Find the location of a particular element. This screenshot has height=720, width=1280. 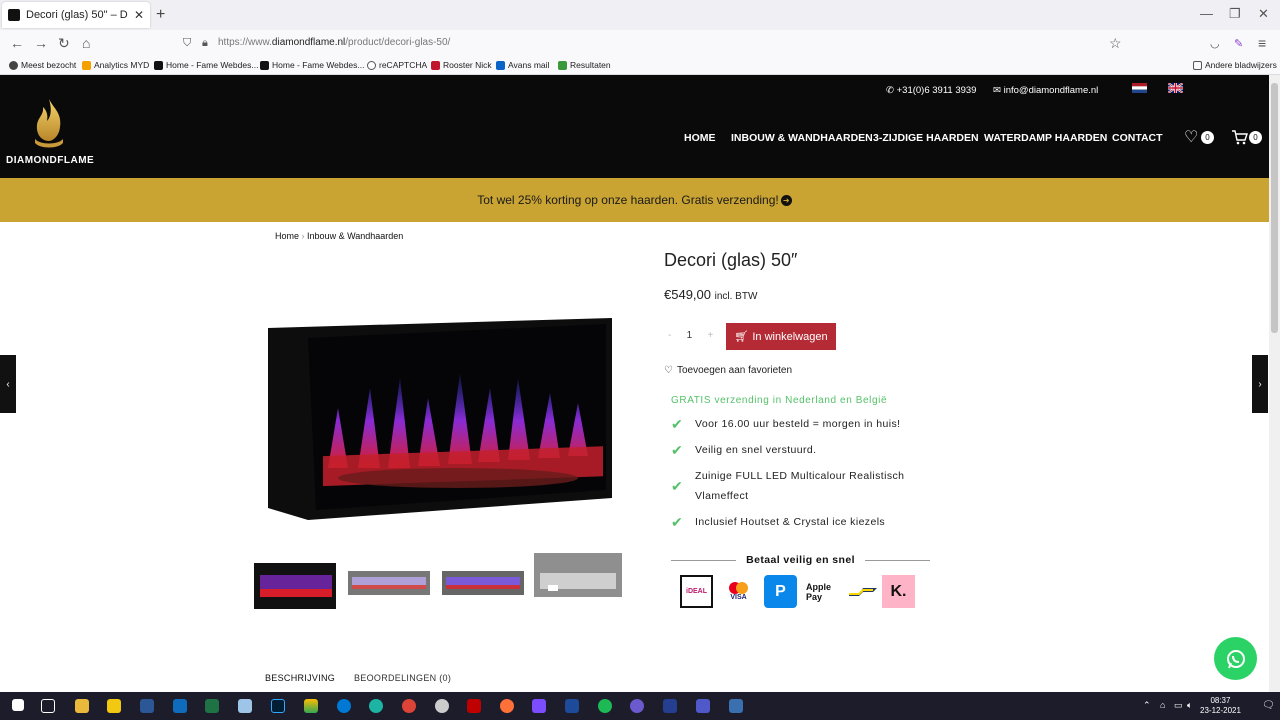

add-to-cart-button: 🛒︎ In winkelwagen is located at coordinates (781, 336).